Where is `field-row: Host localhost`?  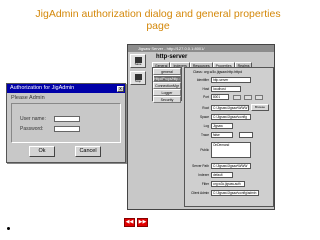 field-row: Host localhost is located at coordinates (230, 89).